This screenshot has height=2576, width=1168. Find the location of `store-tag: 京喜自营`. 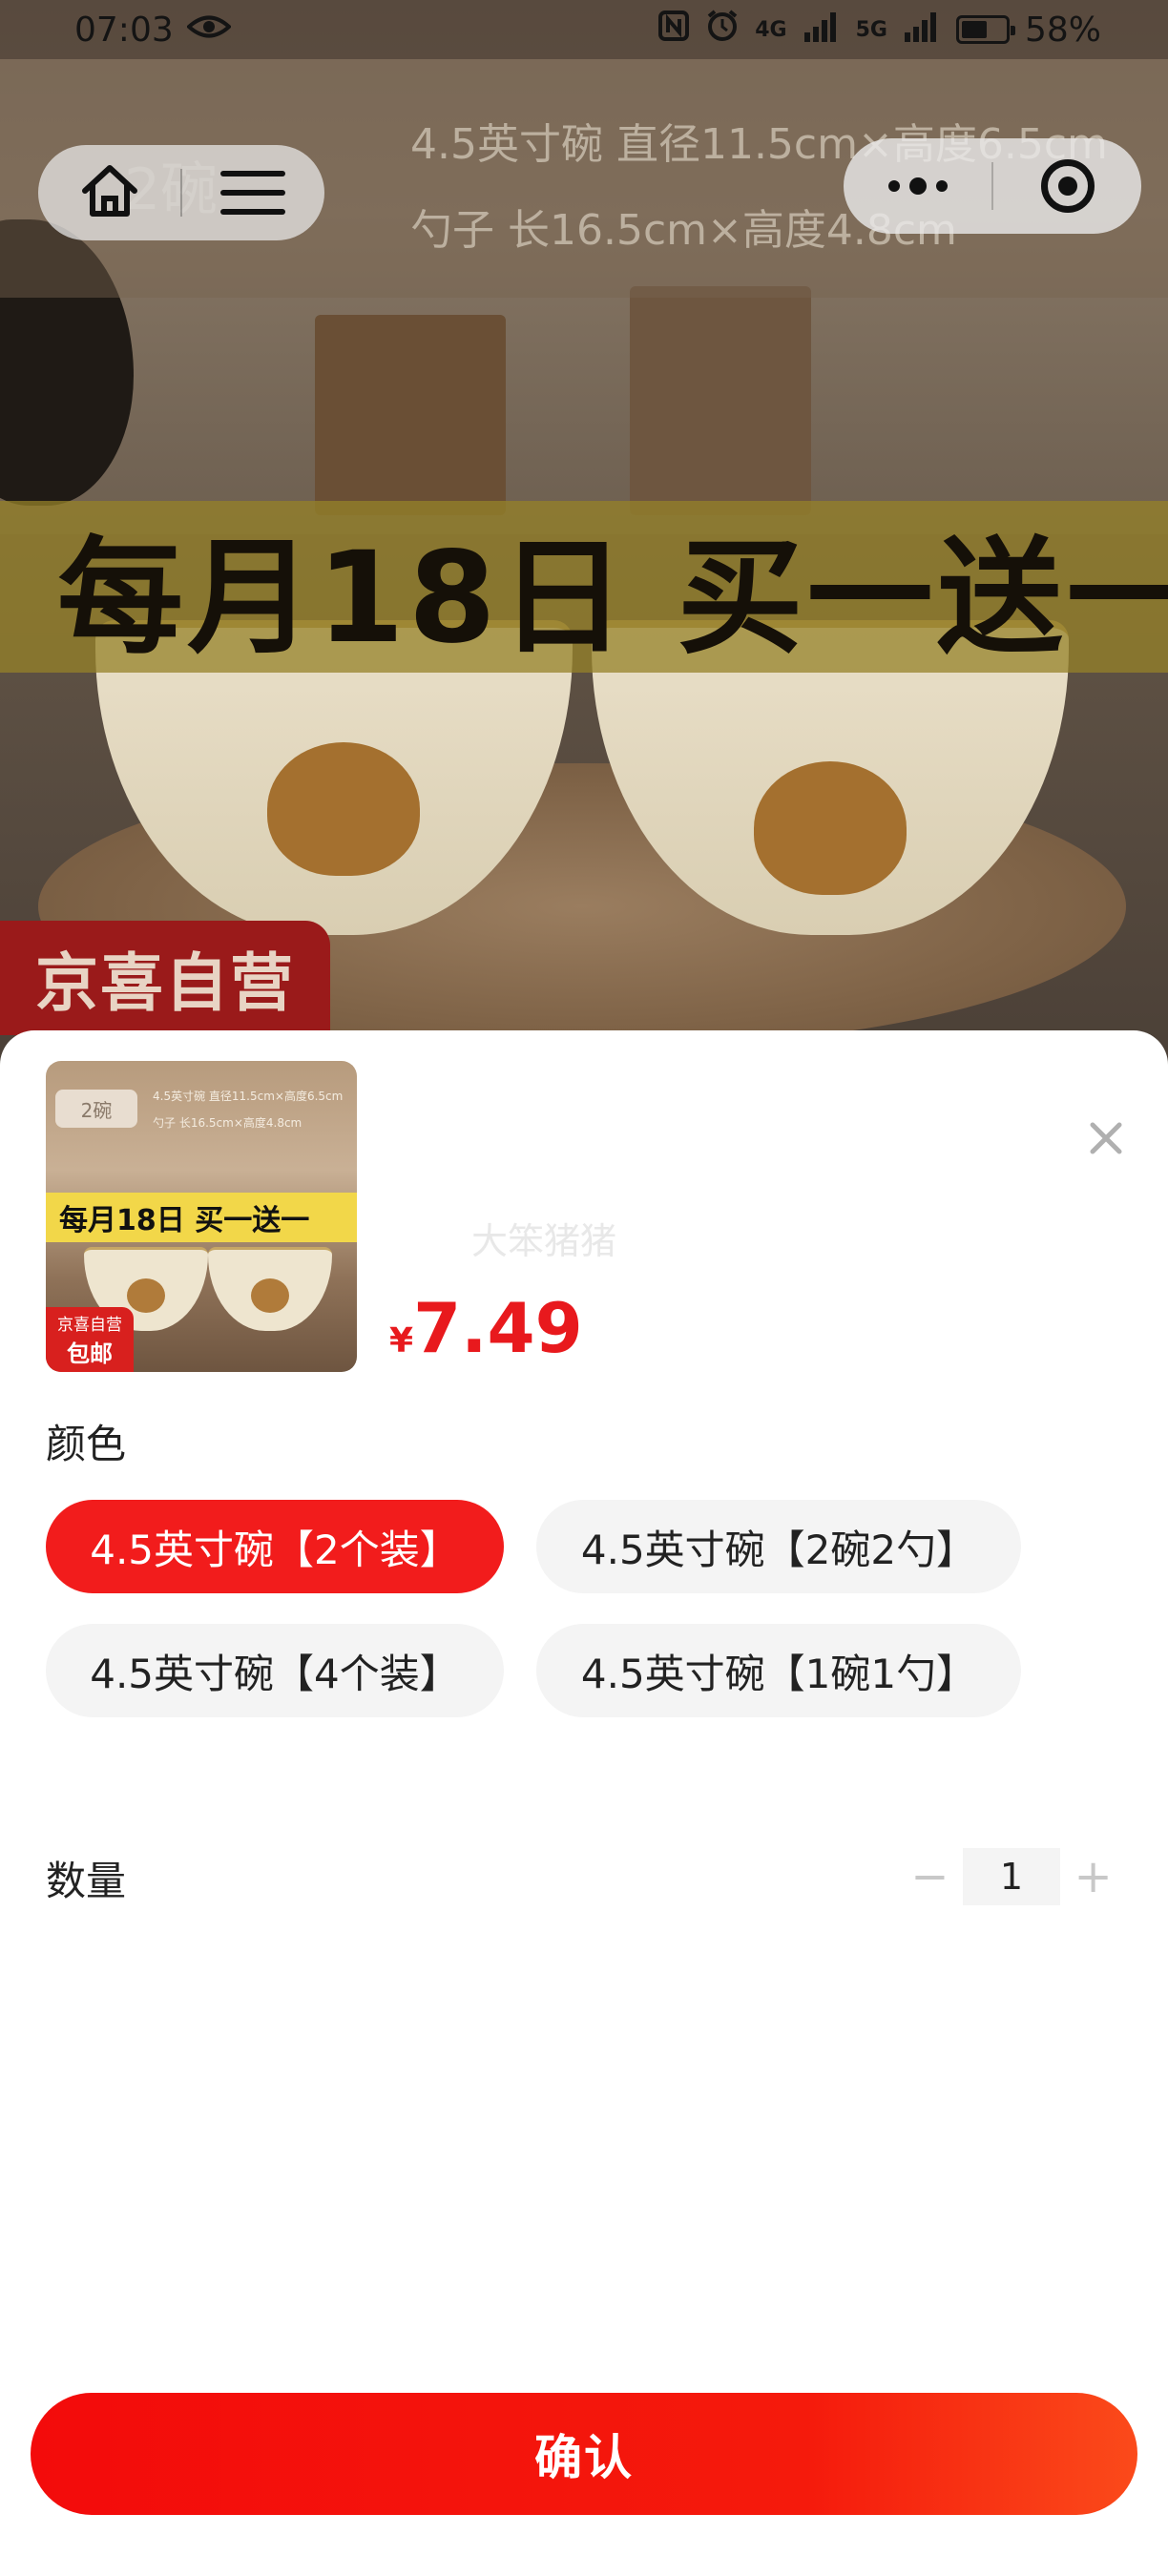

store-tag: 京喜自营 is located at coordinates (165, 978).